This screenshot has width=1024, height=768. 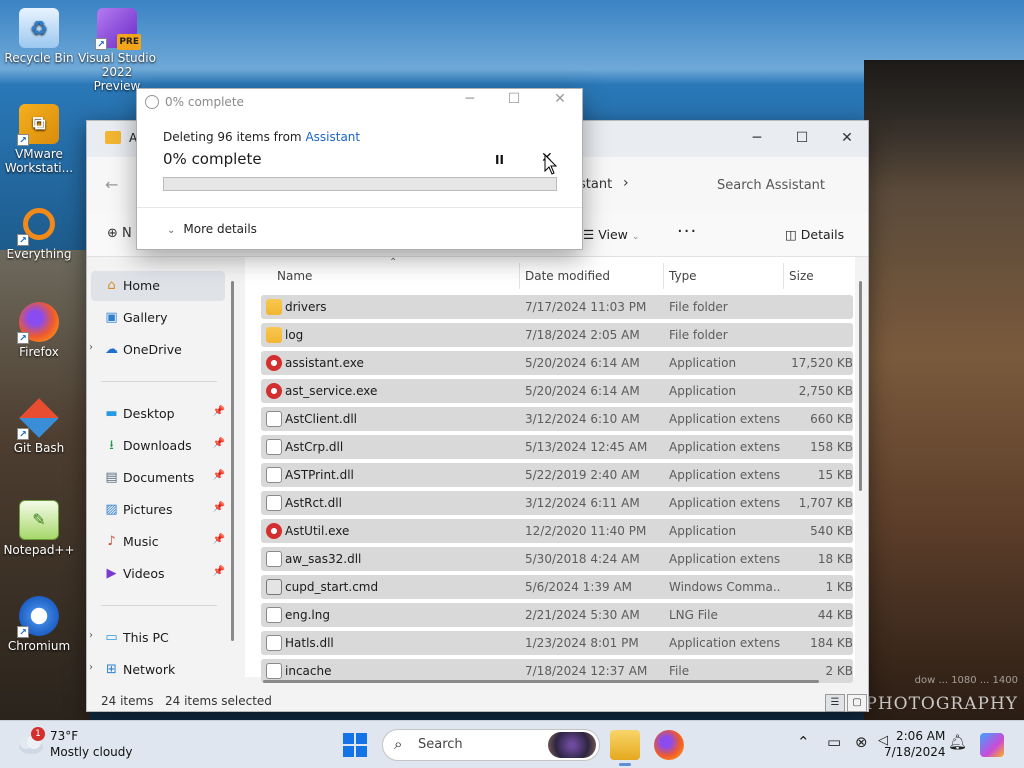 What do you see at coordinates (499, 160) in the screenshot?
I see `pause-button: II` at bounding box center [499, 160].